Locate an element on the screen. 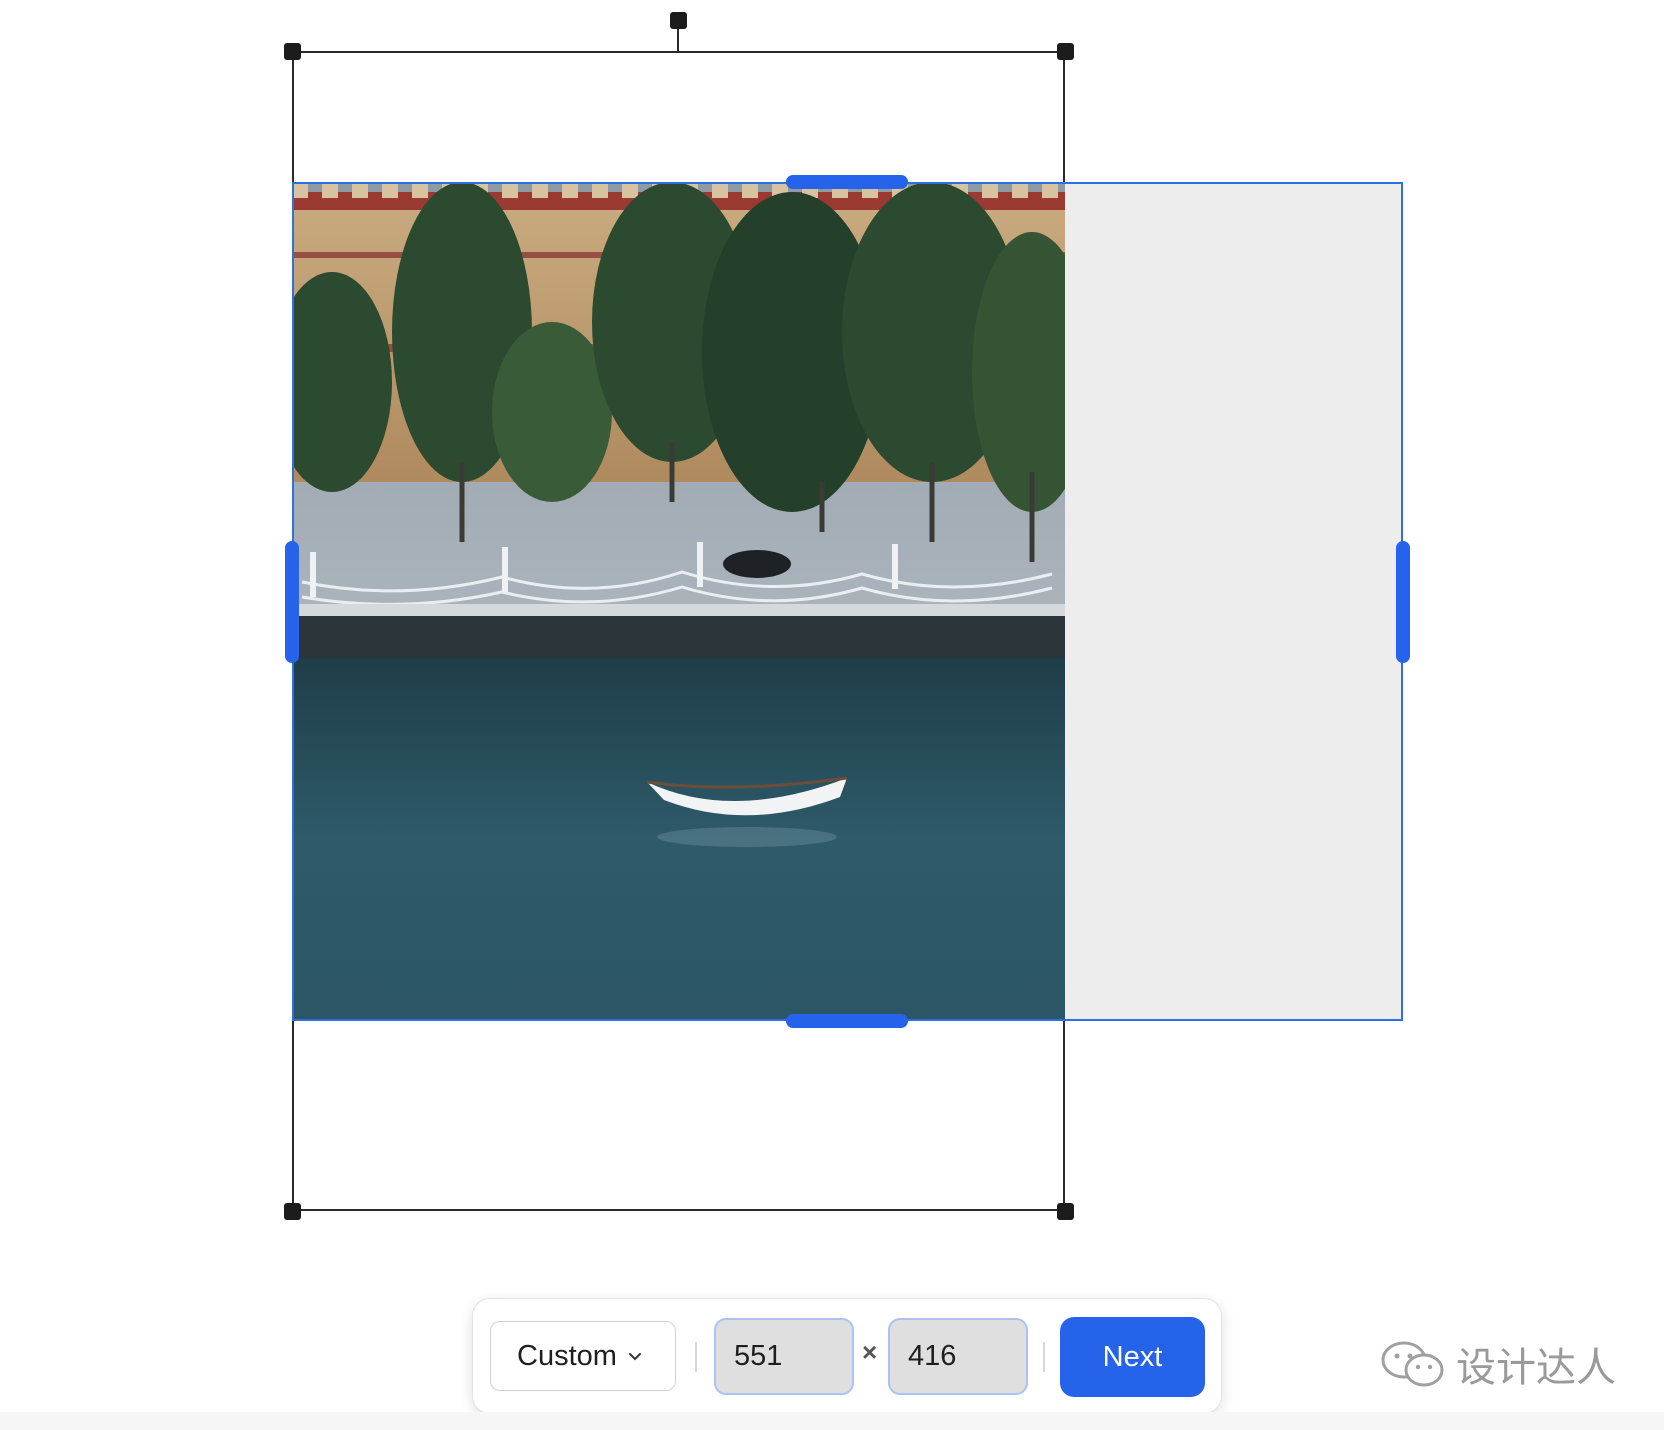 This screenshot has width=1664, height=1430. aspect-preset-dropdown: Custom is located at coordinates (583, 1356).